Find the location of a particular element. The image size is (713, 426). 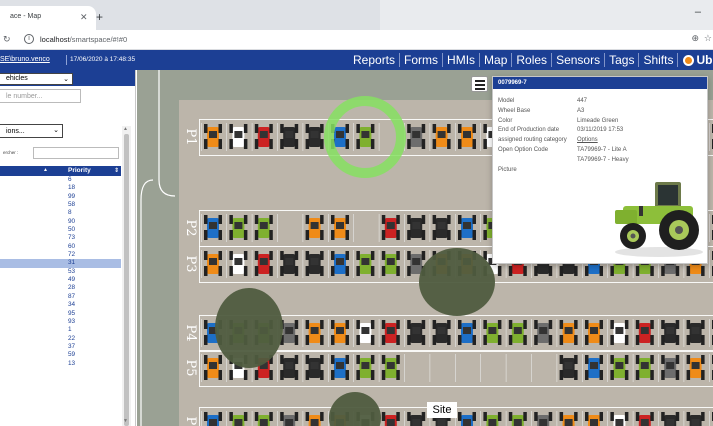

priority-row: 73 is located at coordinates (60, 238).